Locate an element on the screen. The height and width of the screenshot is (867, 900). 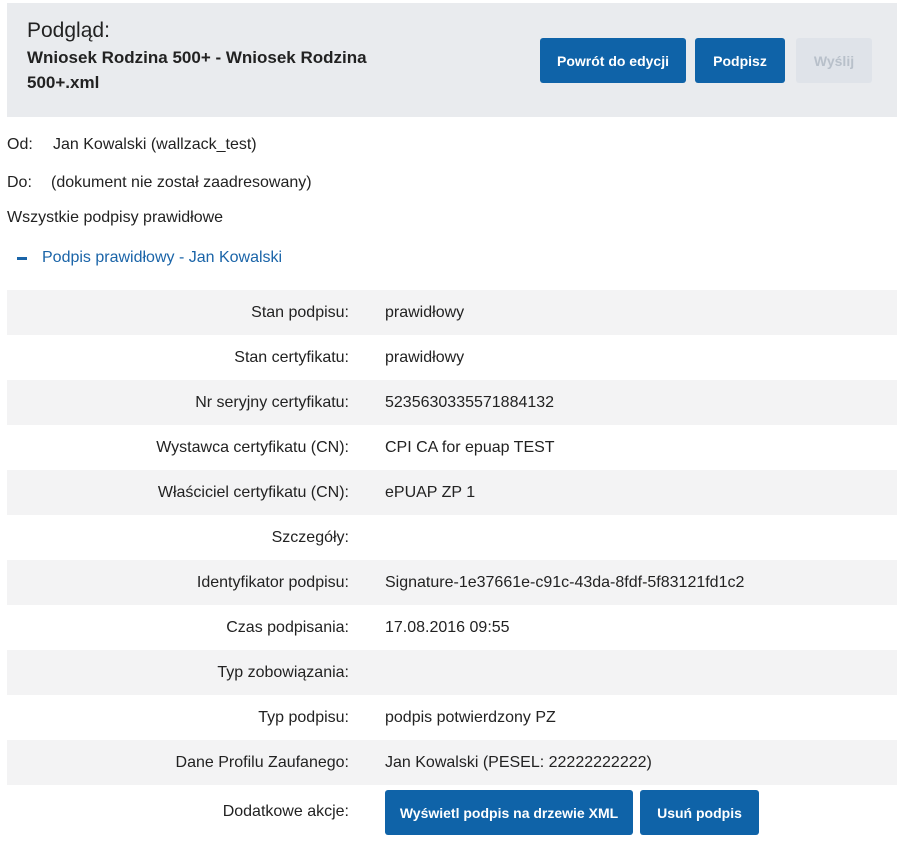
detail-row: Typ podpisu: podpis potwierdzony PZ is located at coordinates (452, 717).